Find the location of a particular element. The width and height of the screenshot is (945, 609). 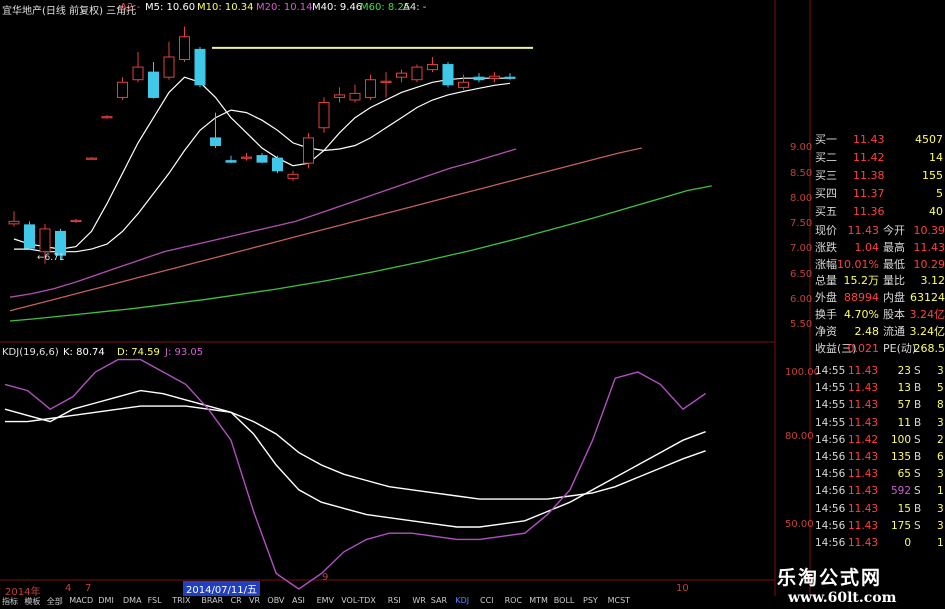

stat-label: PE(动) is located at coordinates (900, 348).